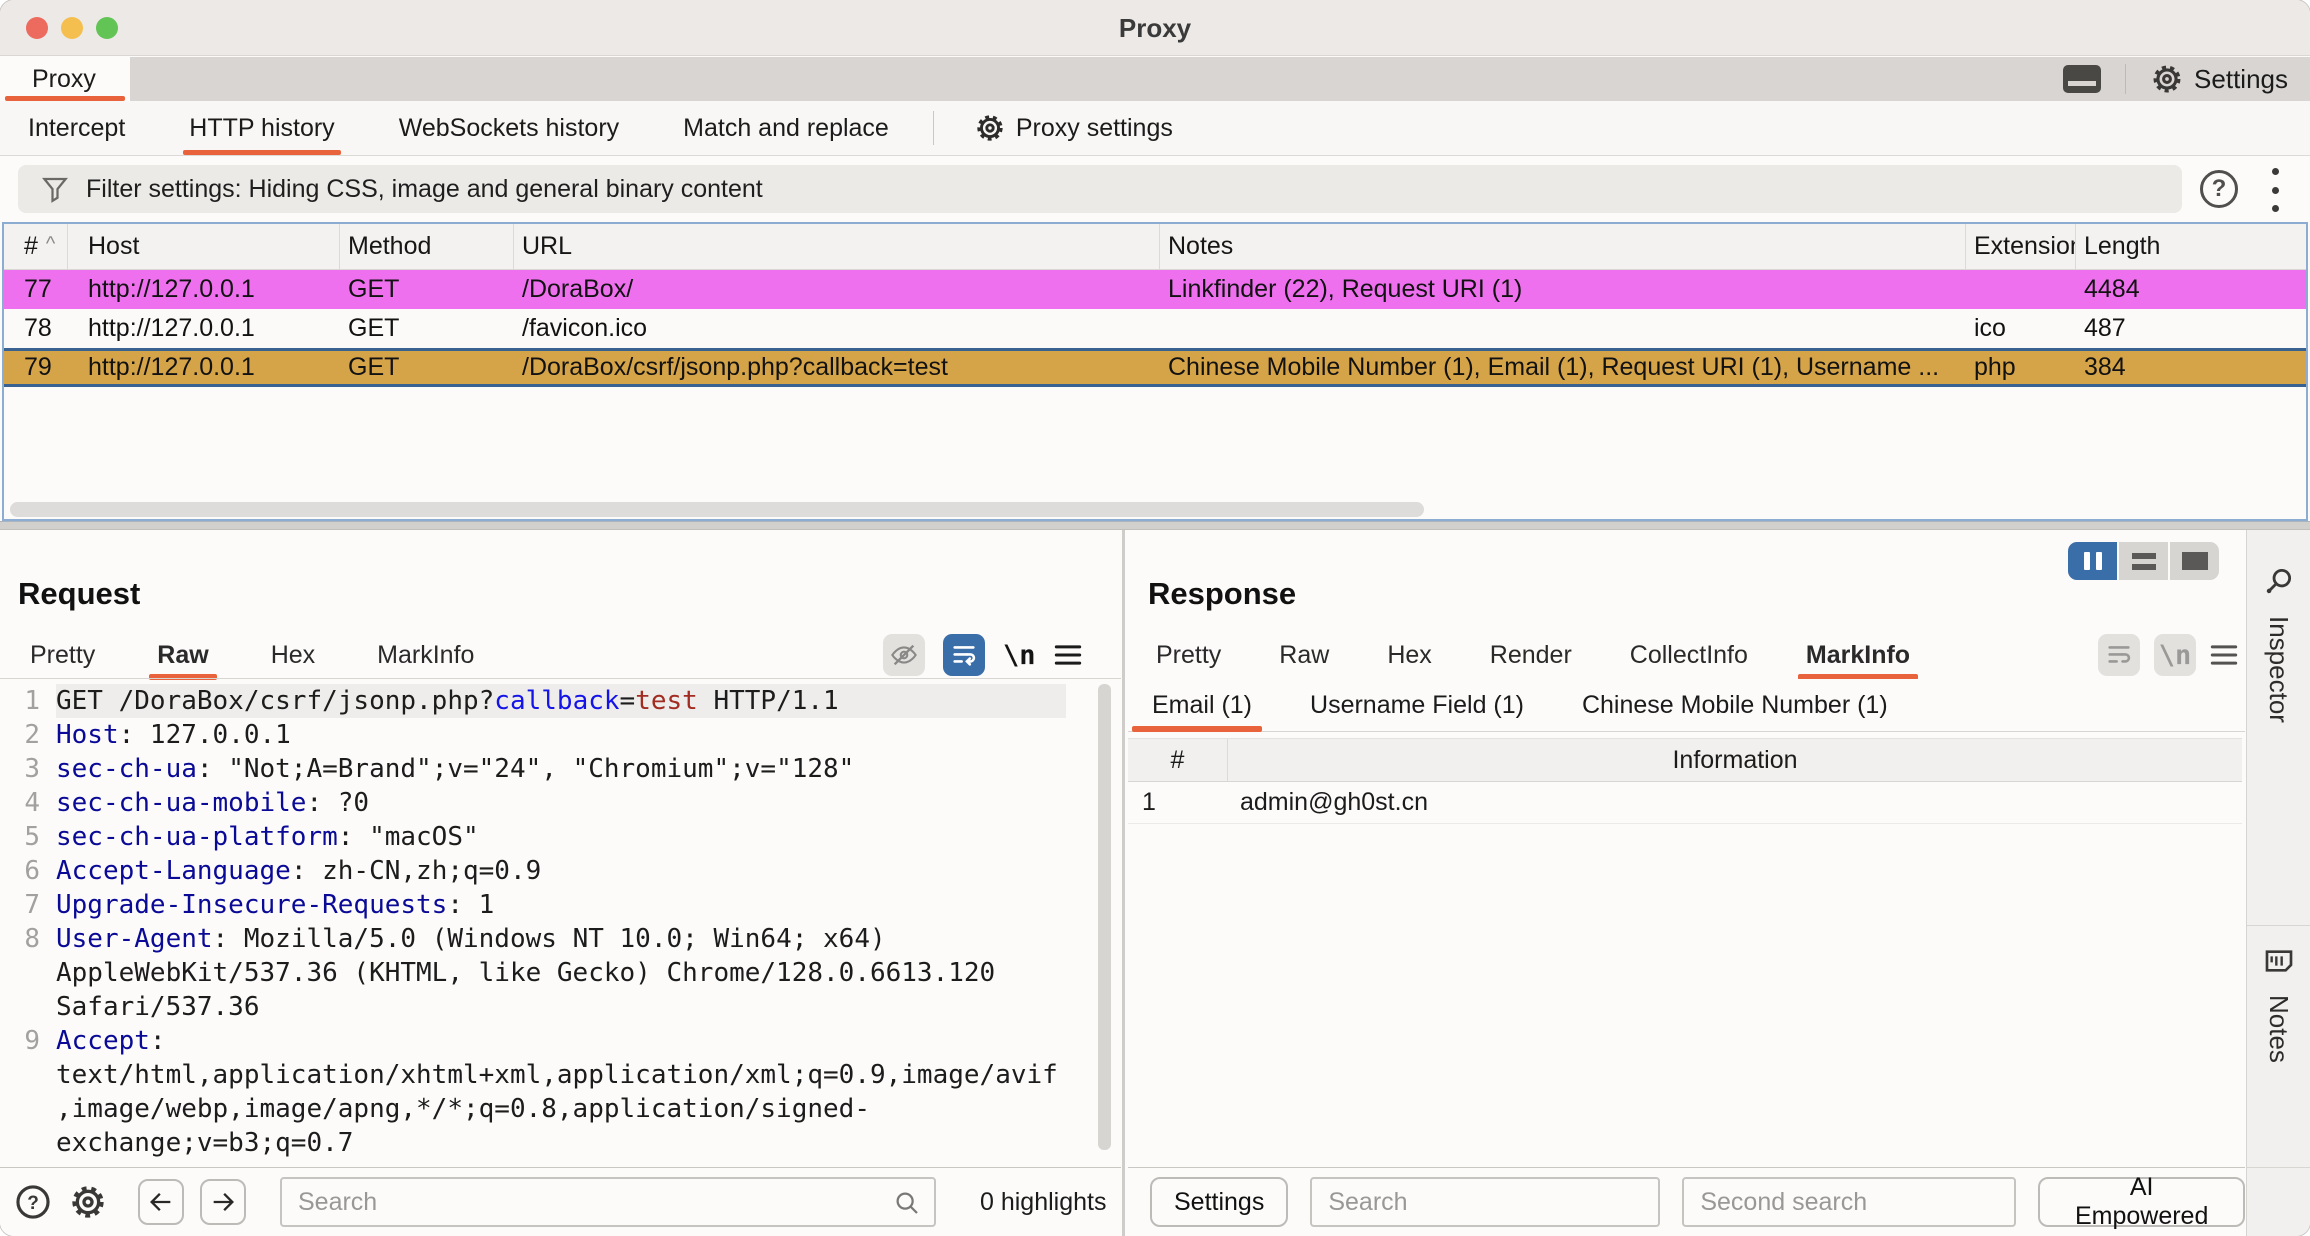 The width and height of the screenshot is (2310, 1236). What do you see at coordinates (65, 79) in the screenshot?
I see `tab-proxy-main: Proxy` at bounding box center [65, 79].